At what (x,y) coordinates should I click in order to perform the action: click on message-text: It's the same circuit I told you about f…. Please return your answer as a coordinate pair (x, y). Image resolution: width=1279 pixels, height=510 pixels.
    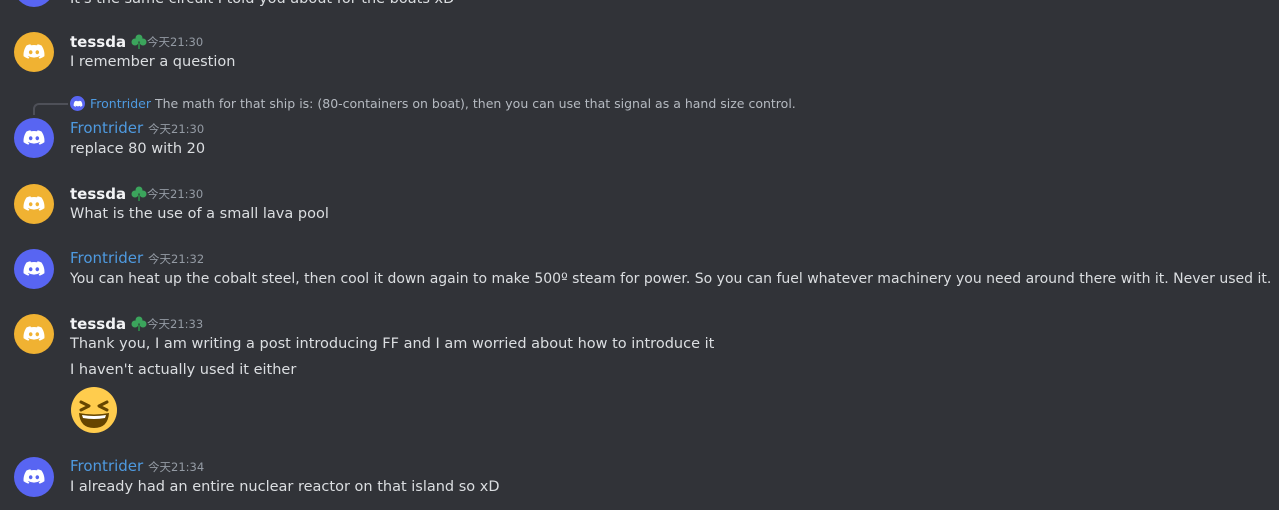
    Looking at the image, I should click on (262, 4).